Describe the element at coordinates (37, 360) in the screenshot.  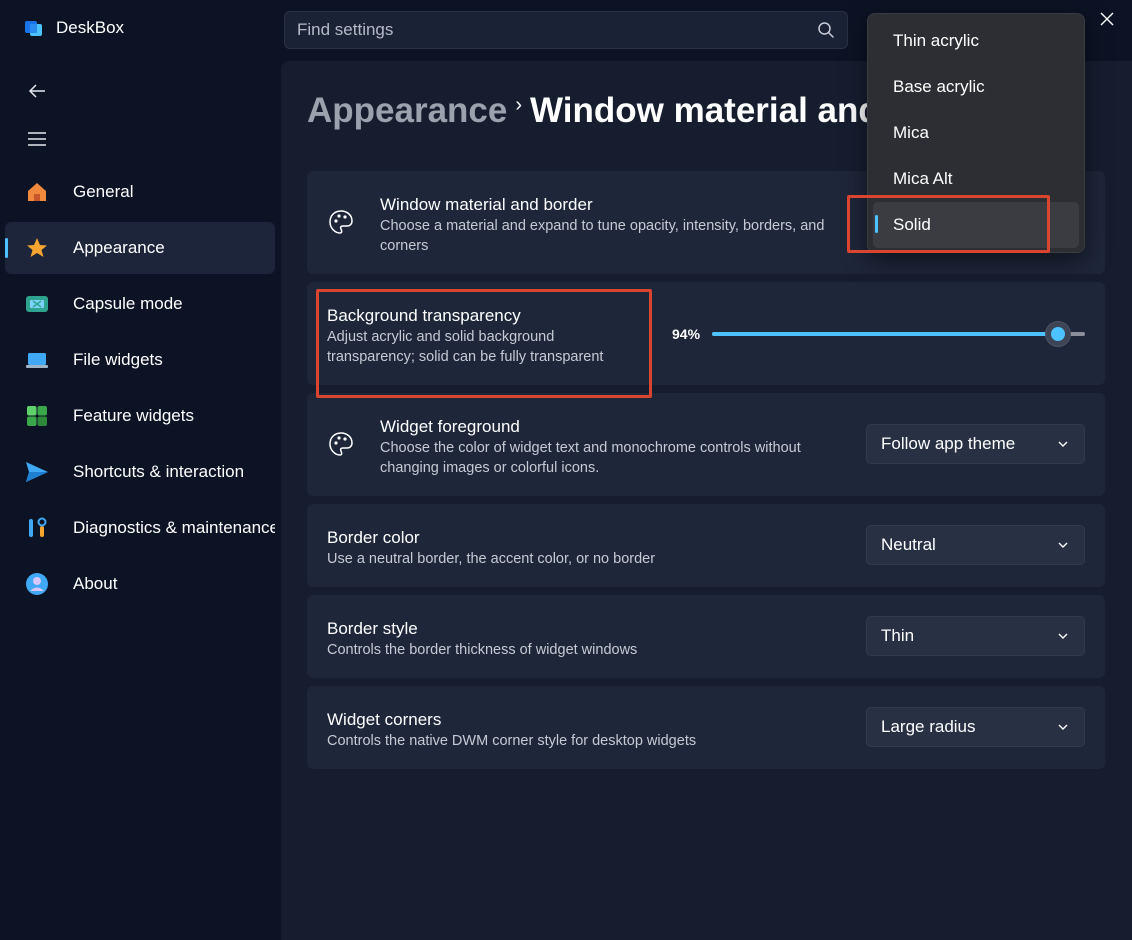
I see `laptop-icon` at that location.